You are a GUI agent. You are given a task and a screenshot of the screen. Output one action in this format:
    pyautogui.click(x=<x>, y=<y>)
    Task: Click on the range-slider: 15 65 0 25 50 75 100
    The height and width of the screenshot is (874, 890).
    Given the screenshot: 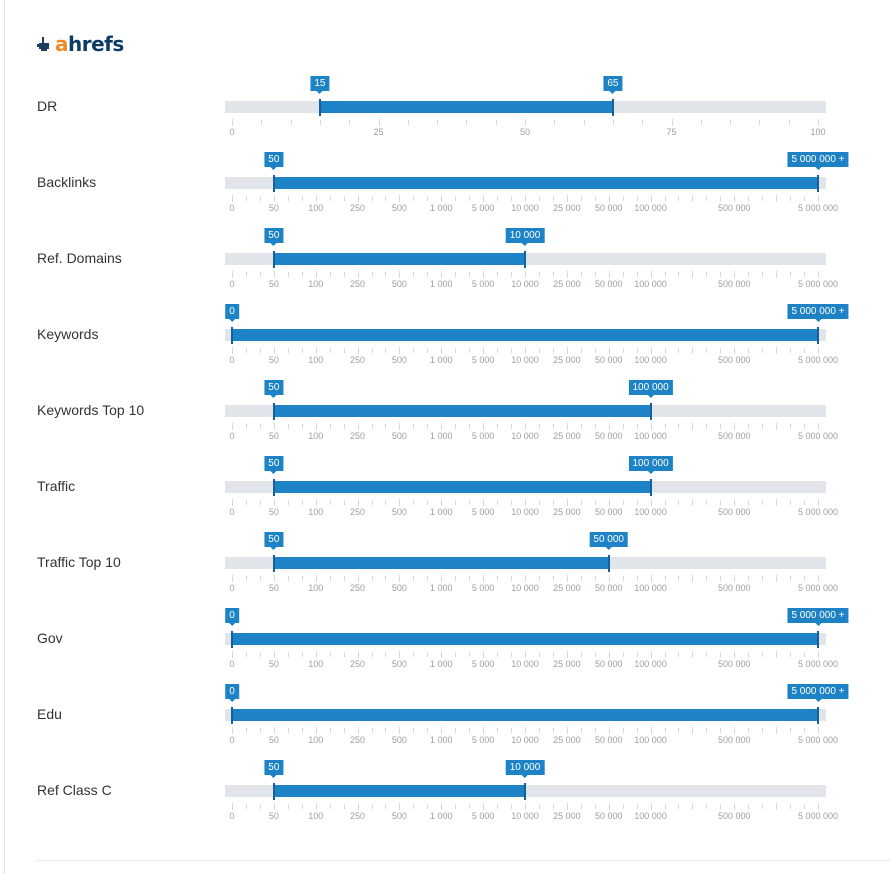 What is the action you would take?
    pyautogui.click(x=525, y=106)
    